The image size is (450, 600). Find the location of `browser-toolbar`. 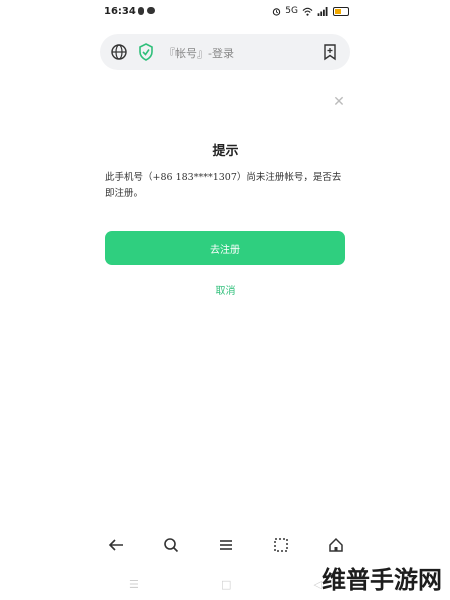

browser-toolbar is located at coordinates (225, 545).